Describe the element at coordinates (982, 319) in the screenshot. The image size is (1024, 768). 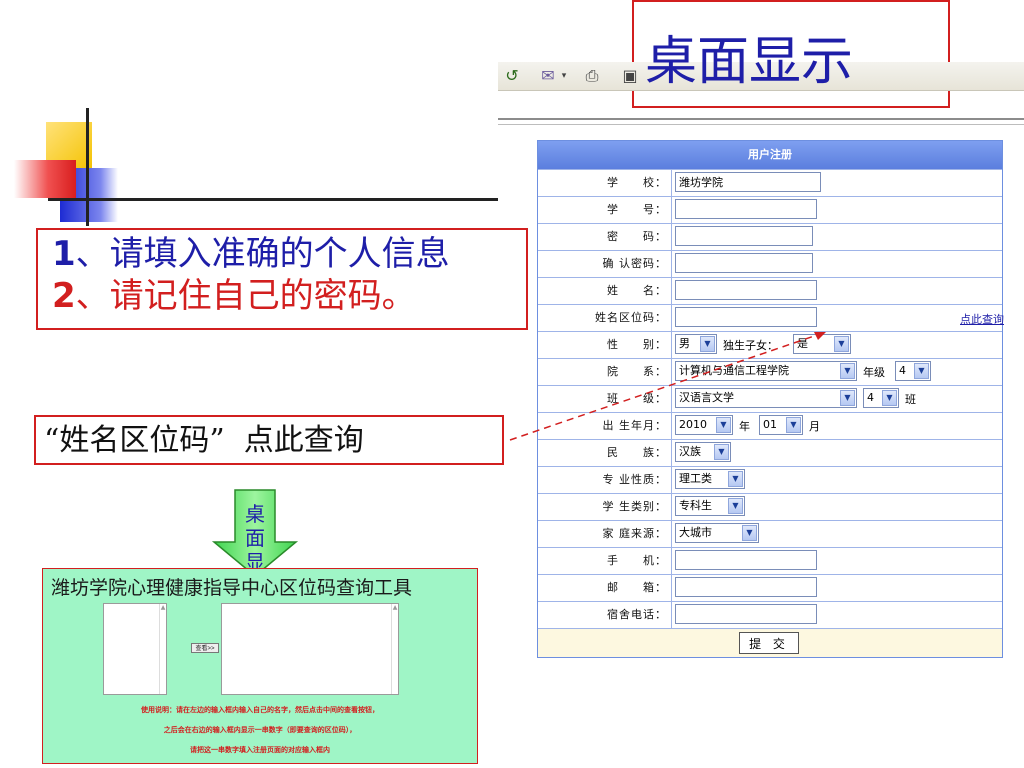
I see `lookup-link: 点此查询` at that location.